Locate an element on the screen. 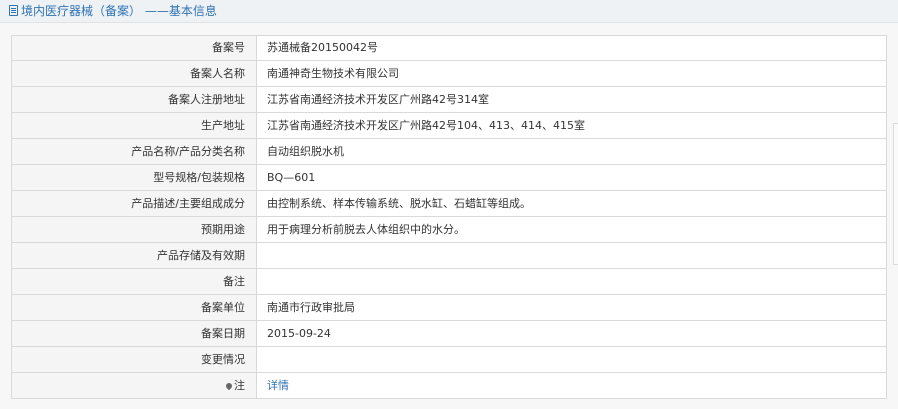  table-row: 型号规格/包装规格 BQ—601 is located at coordinates (449, 177).